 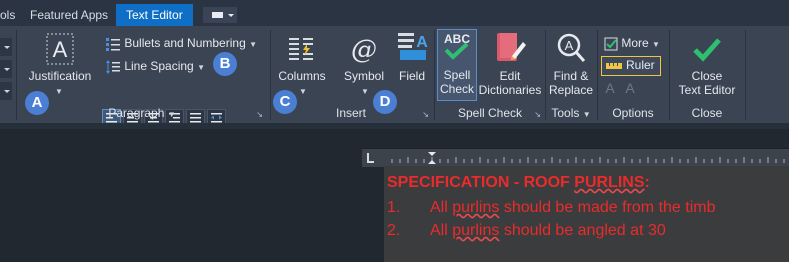 What do you see at coordinates (394, 13) in the screenshot?
I see `ribbon-tab-bar: ols Featured Apps Text Editor` at bounding box center [394, 13].